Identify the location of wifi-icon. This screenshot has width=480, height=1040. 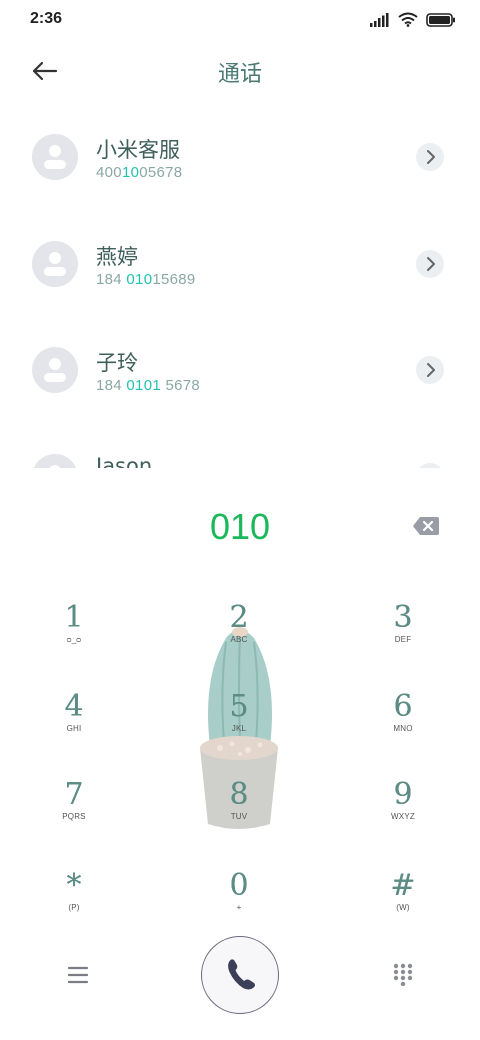
(408, 19).